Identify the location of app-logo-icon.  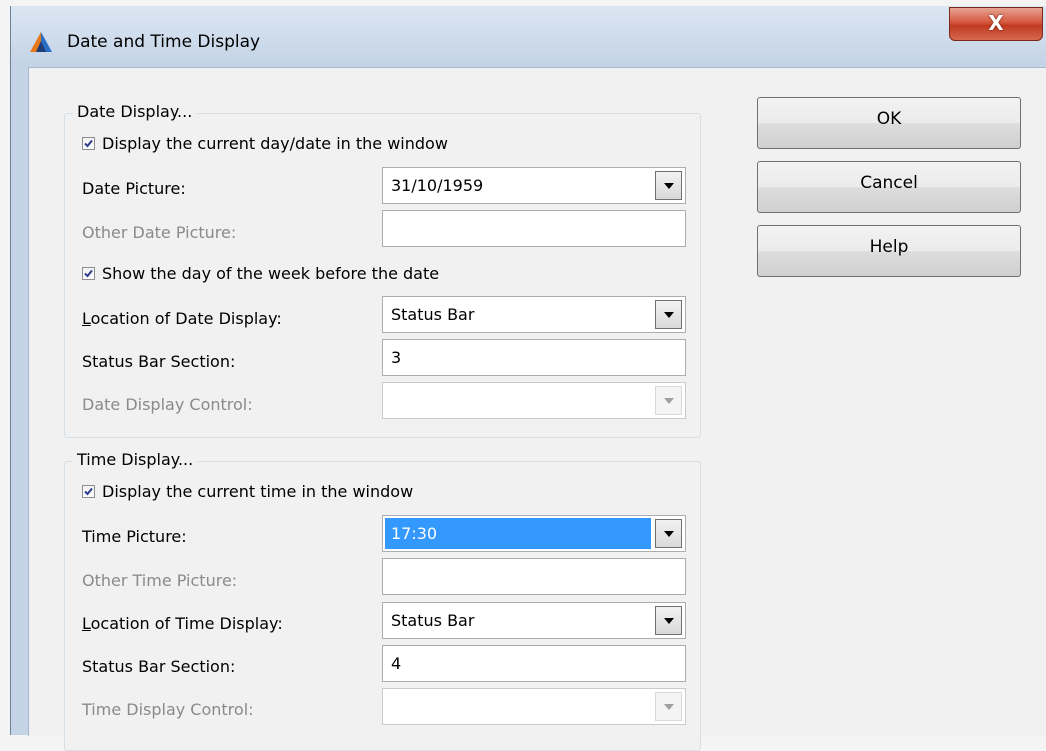
(41, 42).